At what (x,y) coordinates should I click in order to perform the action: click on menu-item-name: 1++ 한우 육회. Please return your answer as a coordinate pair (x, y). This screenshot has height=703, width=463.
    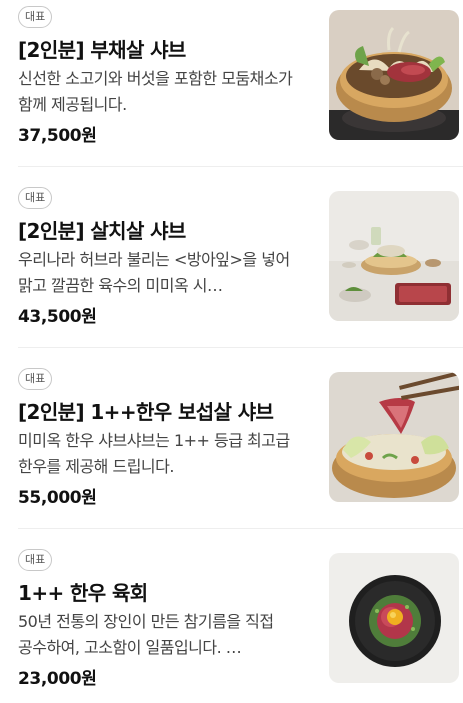
    Looking at the image, I should click on (83, 593).